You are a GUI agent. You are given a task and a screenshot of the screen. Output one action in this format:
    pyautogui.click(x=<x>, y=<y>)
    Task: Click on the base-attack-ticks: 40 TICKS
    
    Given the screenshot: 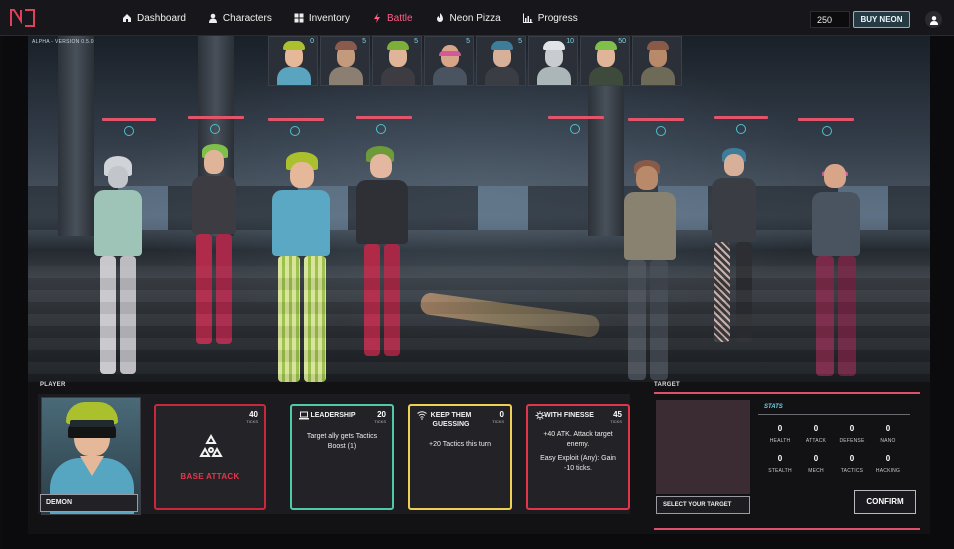 What is the action you would take?
    pyautogui.click(x=252, y=417)
    